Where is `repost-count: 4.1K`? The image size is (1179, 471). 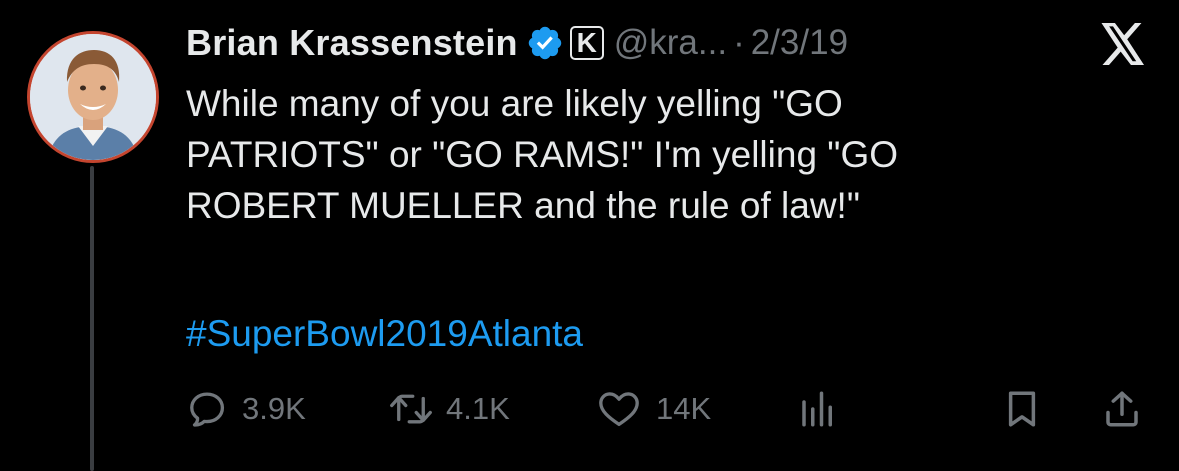
repost-count: 4.1K is located at coordinates (478, 408).